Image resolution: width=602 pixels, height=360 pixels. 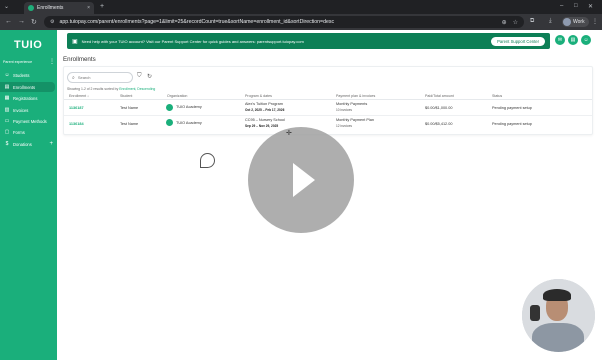 I want to click on sidebar-item-label: Registrations, so click(x=25, y=98).